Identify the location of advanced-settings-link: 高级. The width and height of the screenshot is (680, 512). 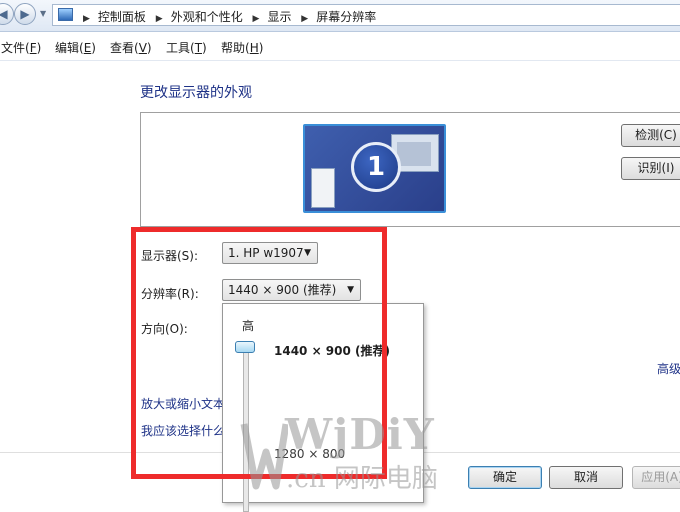
(668, 368).